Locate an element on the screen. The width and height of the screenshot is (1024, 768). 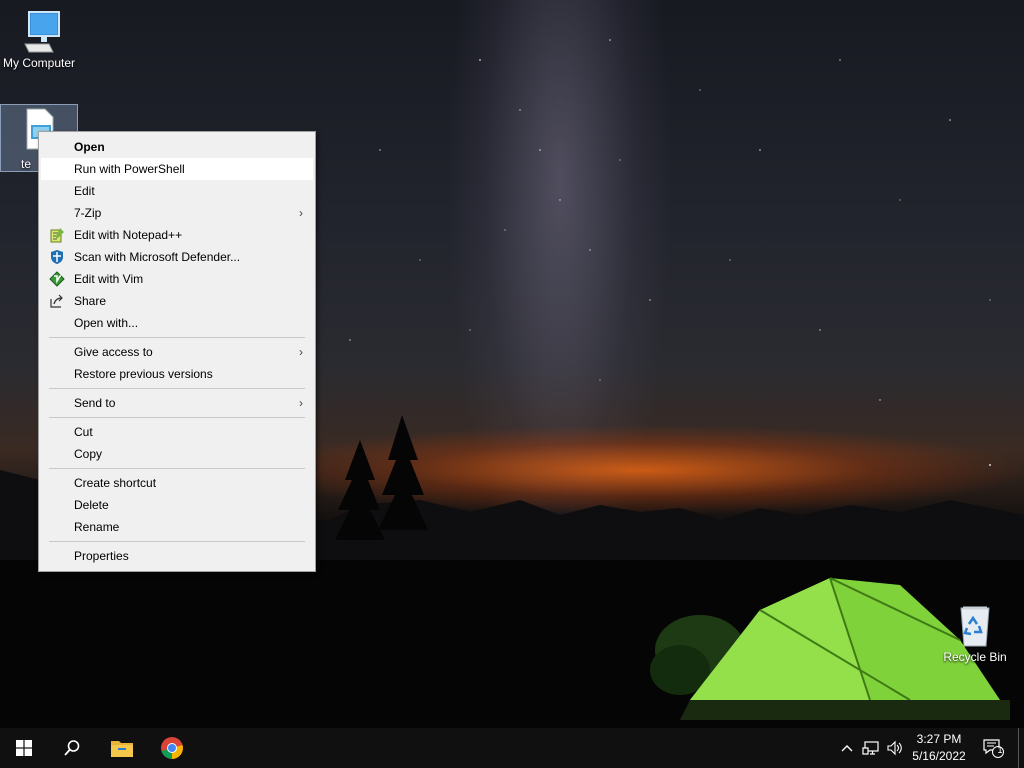
volume-icon is located at coordinates (894, 748).